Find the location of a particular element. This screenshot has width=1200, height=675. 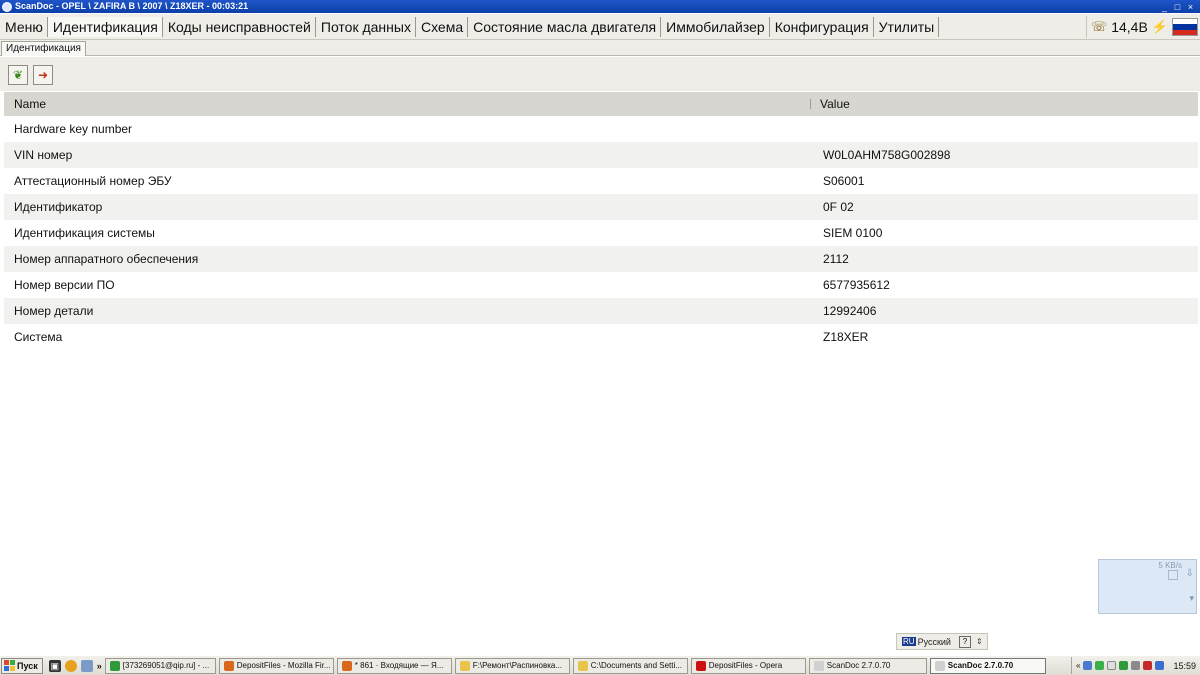

tray-expand: « is located at coordinates (1078, 665).